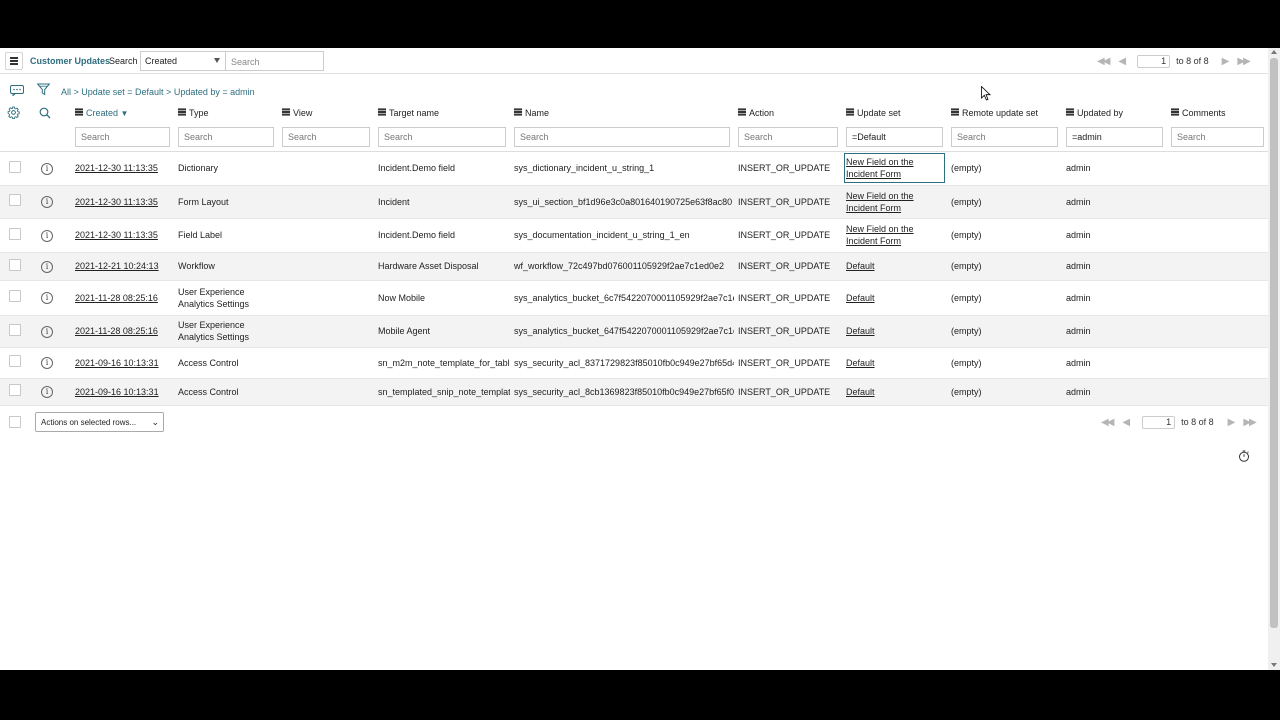  What do you see at coordinates (45, 113) in the screenshot?
I see `search-icon` at bounding box center [45, 113].